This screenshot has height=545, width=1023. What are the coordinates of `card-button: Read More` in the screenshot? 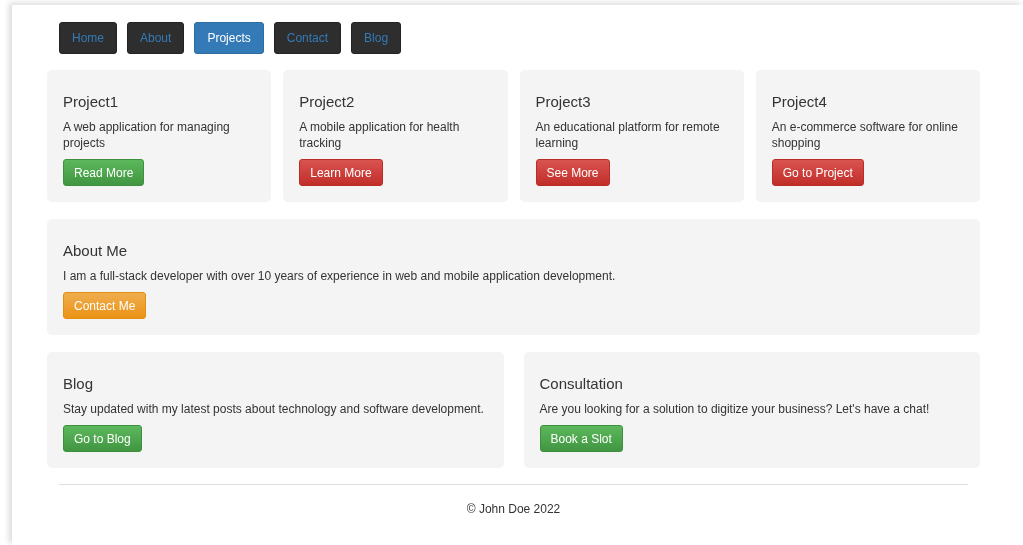 It's located at (104, 172).